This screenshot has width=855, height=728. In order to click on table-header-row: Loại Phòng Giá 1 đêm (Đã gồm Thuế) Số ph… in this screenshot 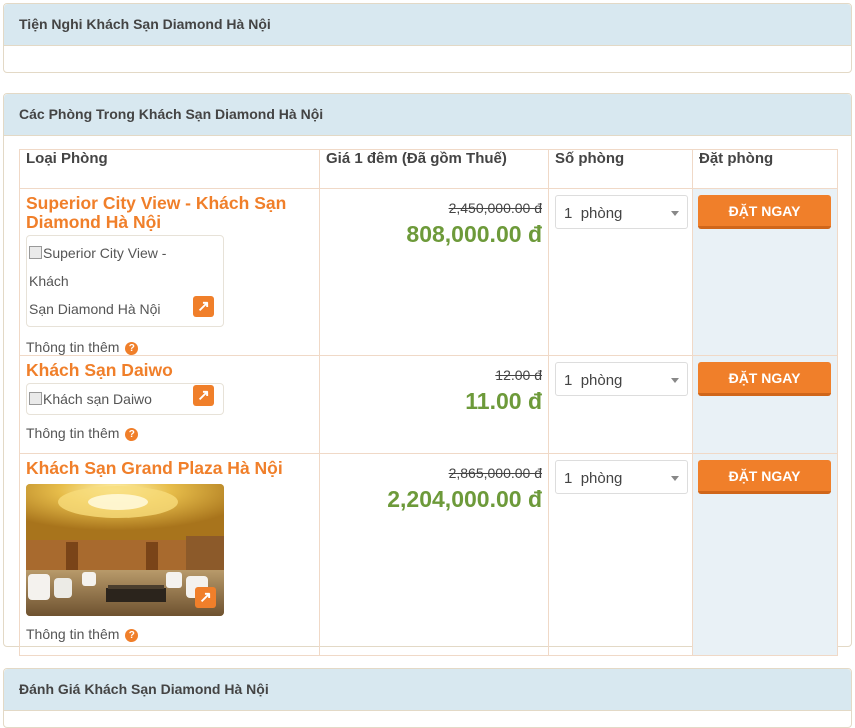, I will do `click(428, 169)`.